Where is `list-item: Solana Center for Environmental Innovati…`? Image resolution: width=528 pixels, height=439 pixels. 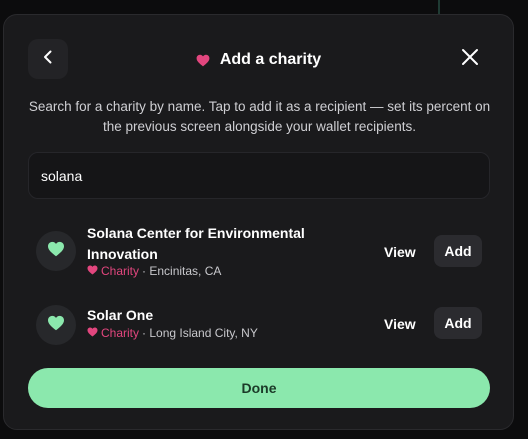 list-item: Solana Center for Environmental Innovati… is located at coordinates (259, 250).